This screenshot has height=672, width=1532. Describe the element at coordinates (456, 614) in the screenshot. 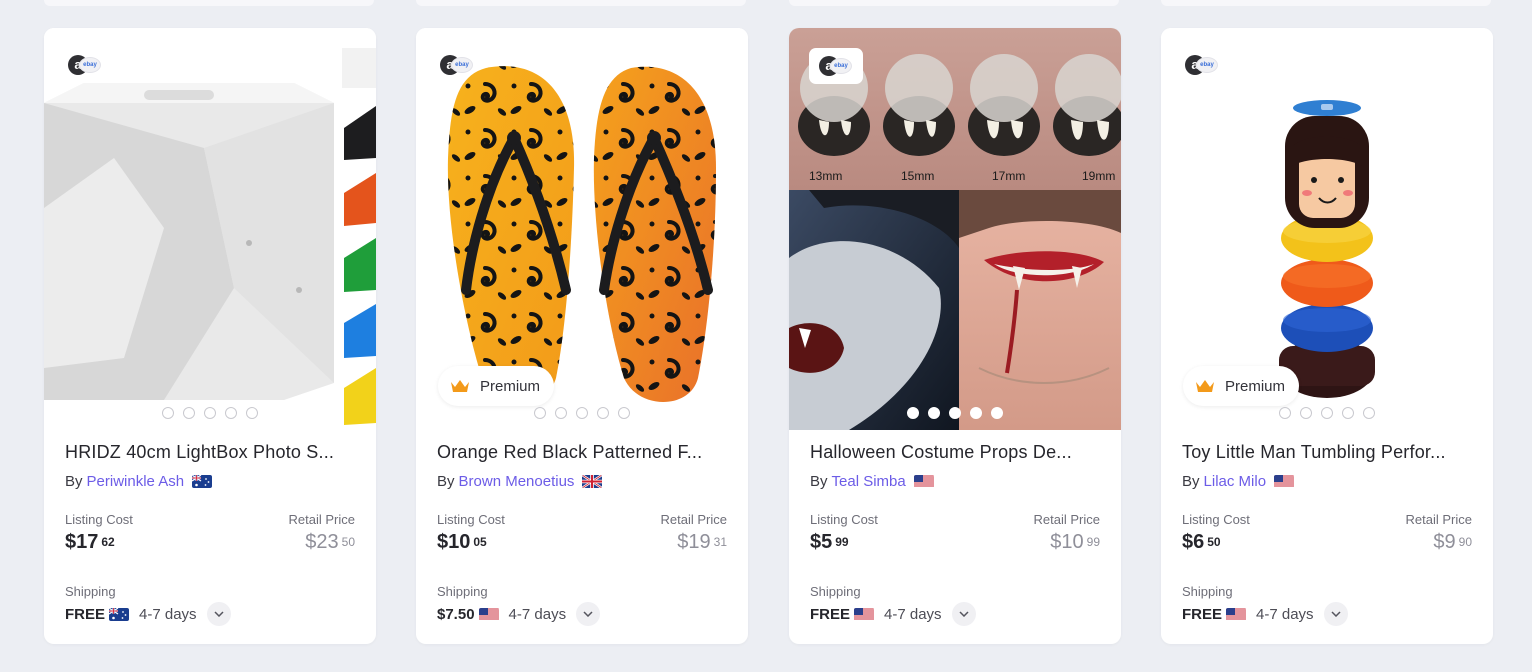

I see `shipping-cost: $7.50` at that location.